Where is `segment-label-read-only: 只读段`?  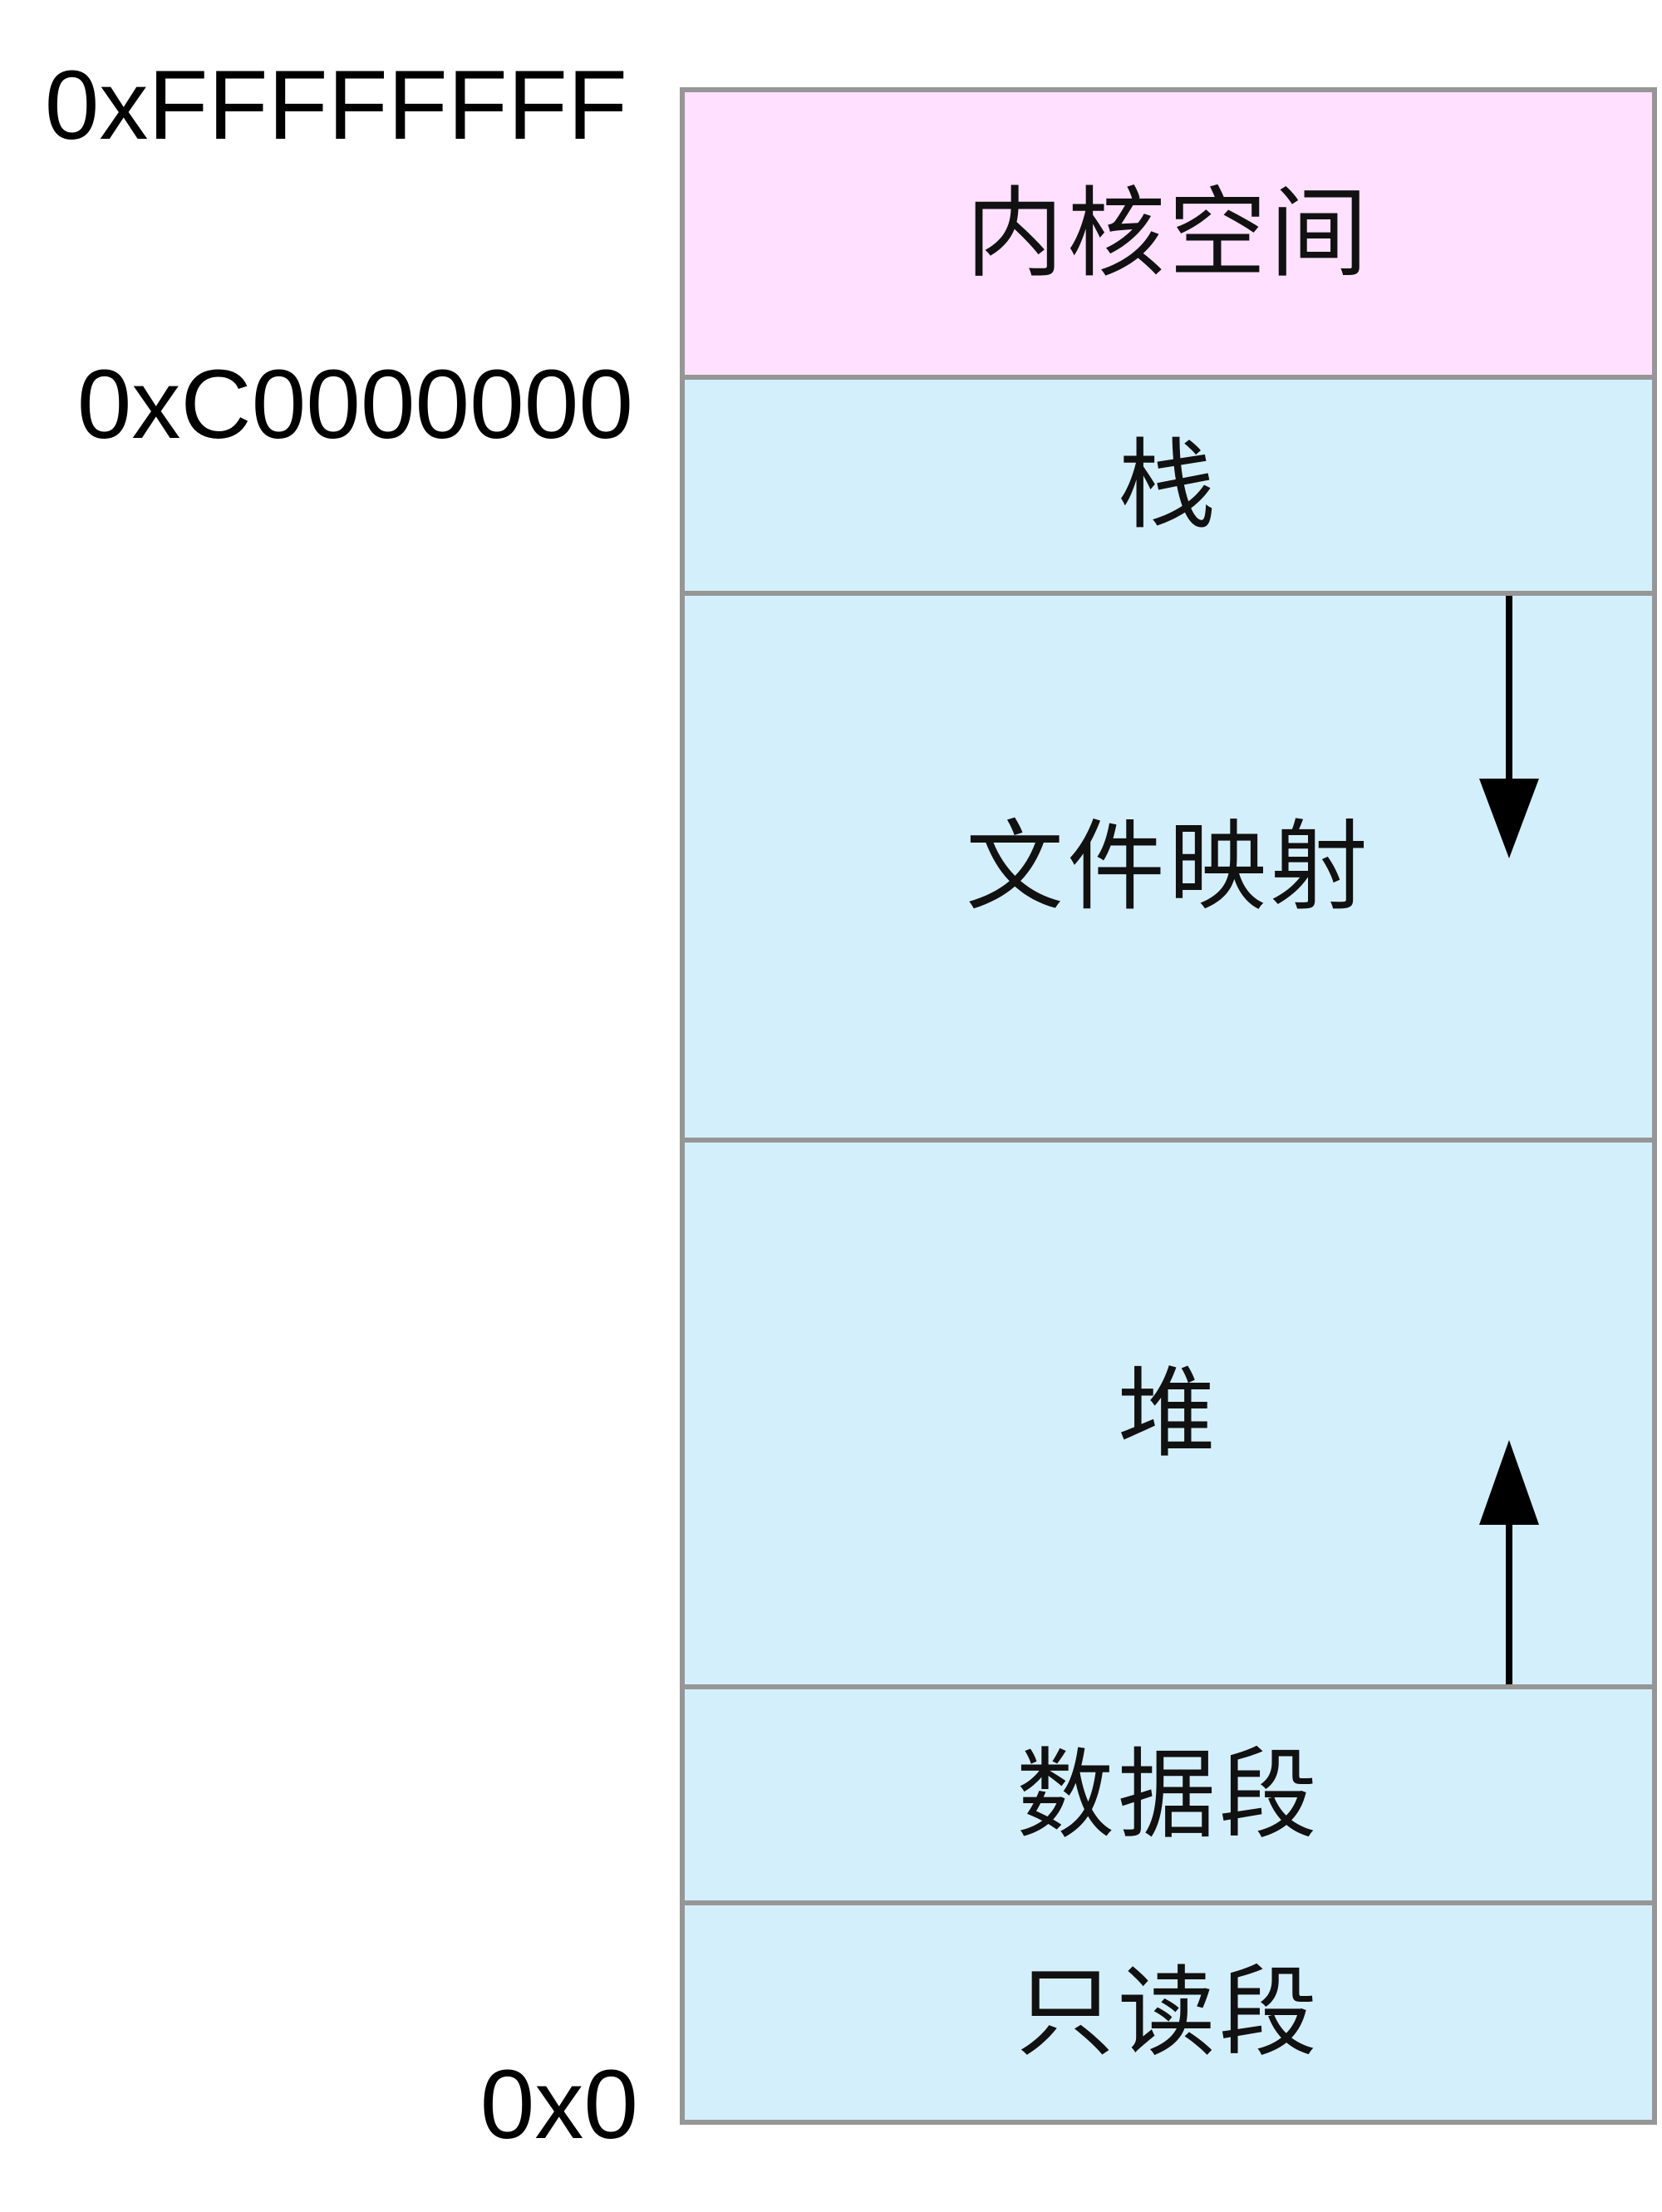
segment-label-read-only: 只读段 is located at coordinates (1167, 2012).